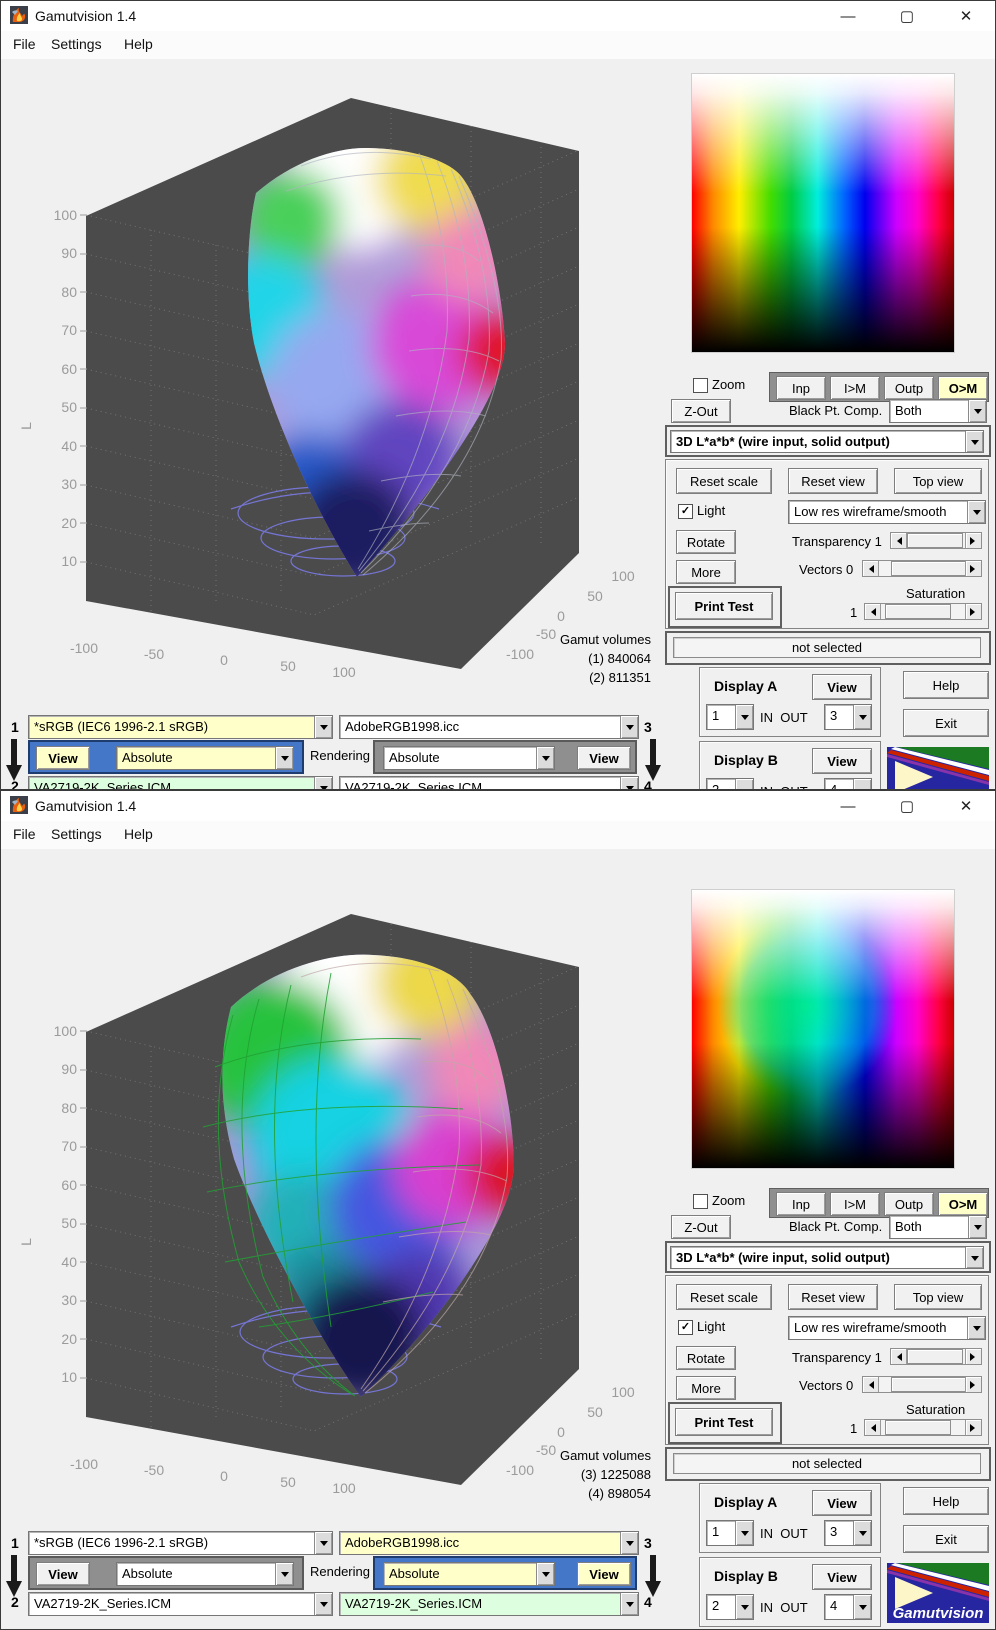  Describe the element at coordinates (963, 388) in the screenshot. I see `o-to-m-button: O>M` at that location.